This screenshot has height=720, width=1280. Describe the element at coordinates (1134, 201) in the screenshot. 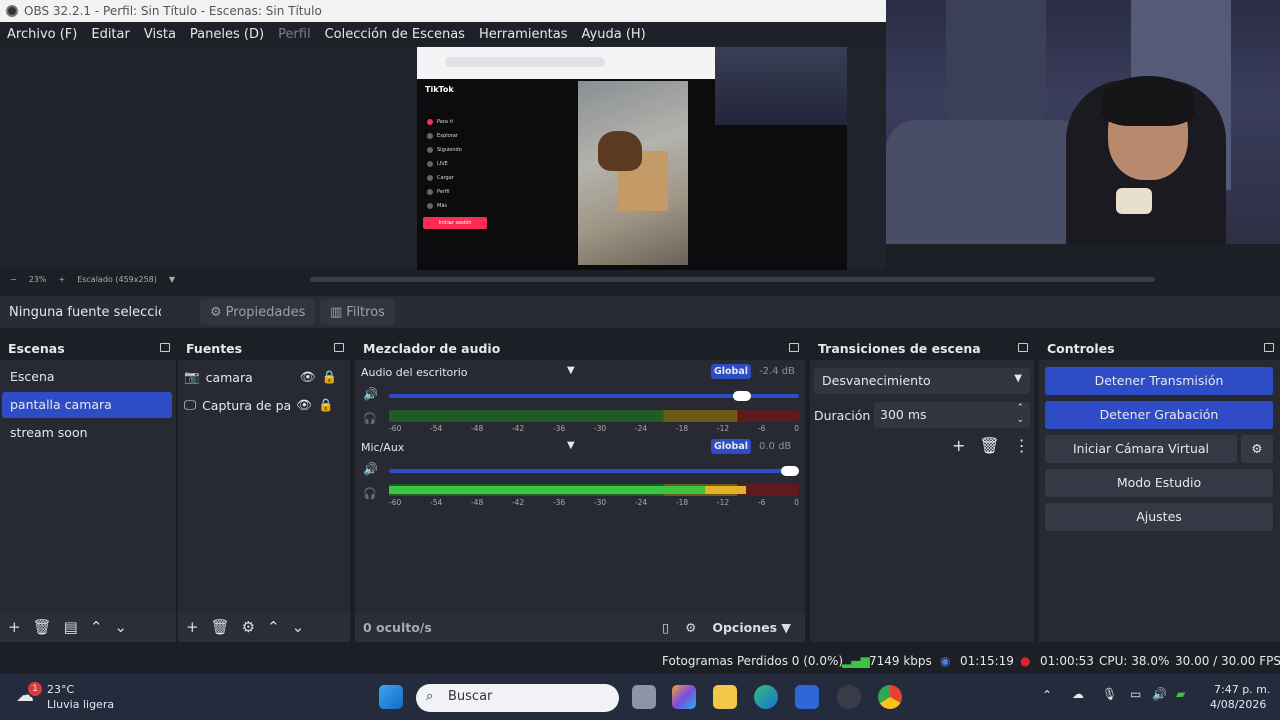

I see `microphone-image` at that location.